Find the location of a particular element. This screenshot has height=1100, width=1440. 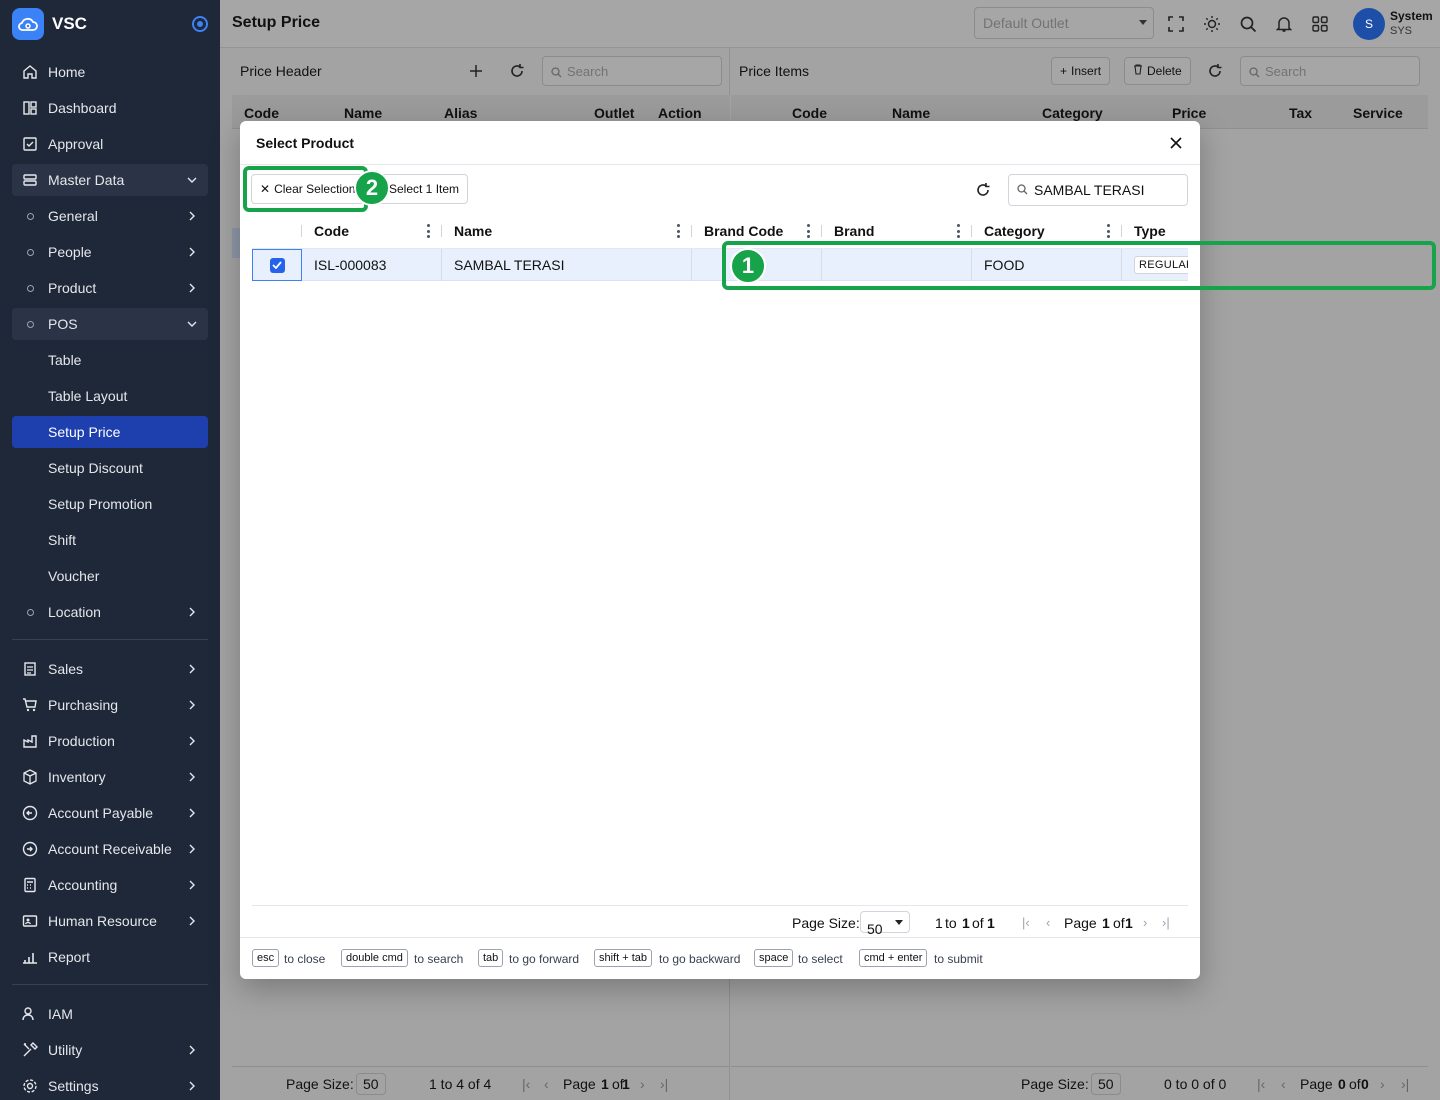

sidebar-item-dashboard: Dashboard is located at coordinates (110, 108).